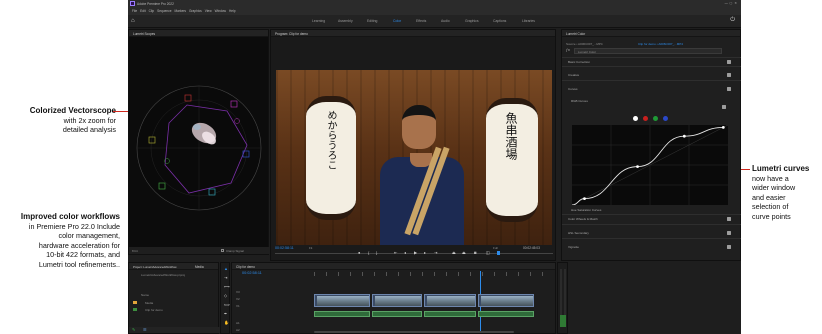 The image size is (822, 334). What do you see at coordinates (175, 303) in the screenshot?
I see `project-item-media: Media` at bounding box center [175, 303].